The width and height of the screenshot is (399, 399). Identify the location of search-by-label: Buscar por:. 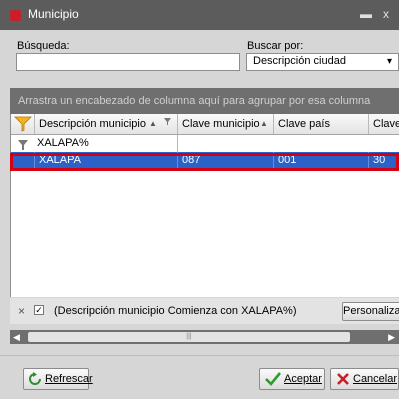
(275, 46).